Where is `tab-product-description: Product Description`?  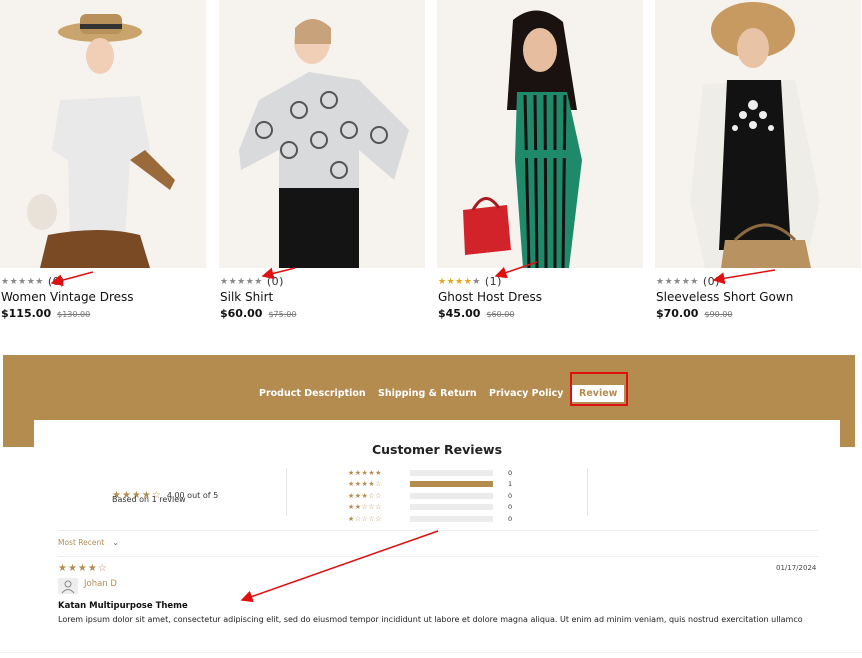
tab-product-description: Product Description is located at coordinates (312, 393).